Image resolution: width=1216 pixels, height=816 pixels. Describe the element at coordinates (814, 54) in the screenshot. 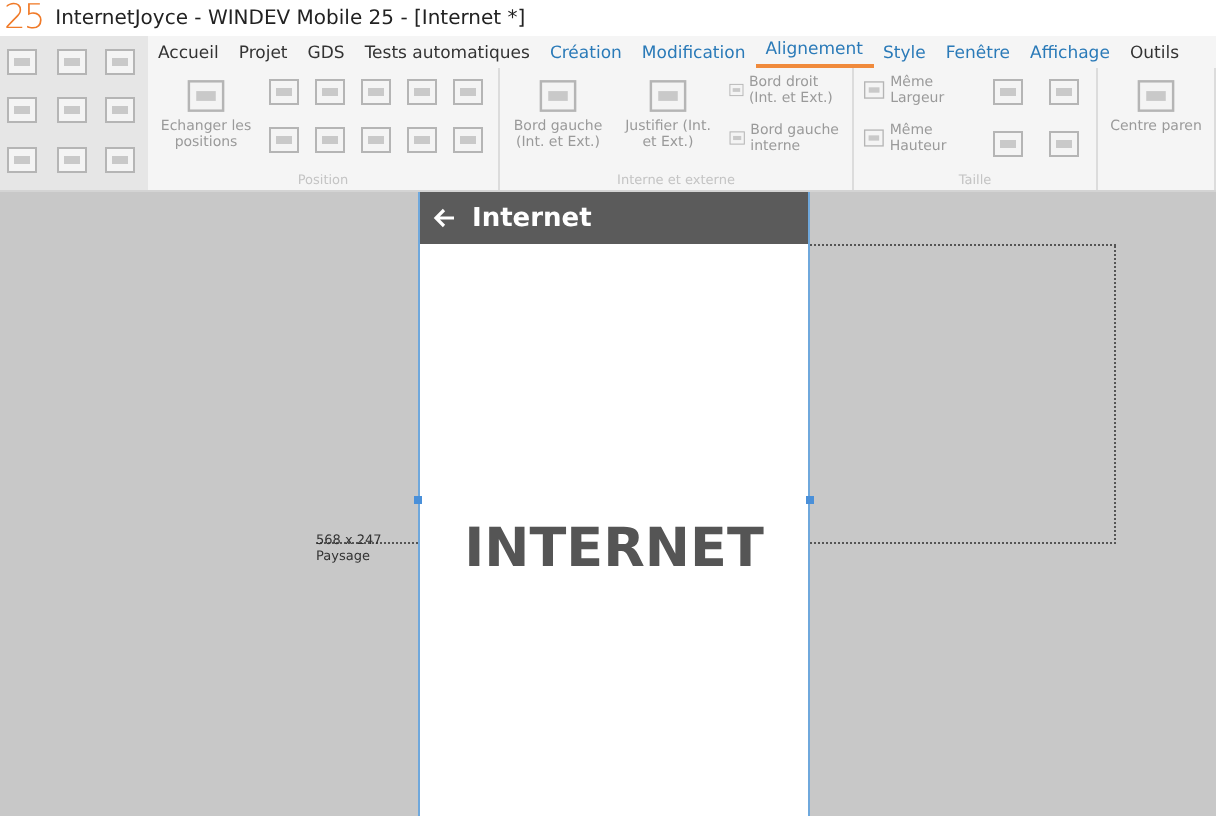

I see `ribbon-tab: Alignement` at that location.